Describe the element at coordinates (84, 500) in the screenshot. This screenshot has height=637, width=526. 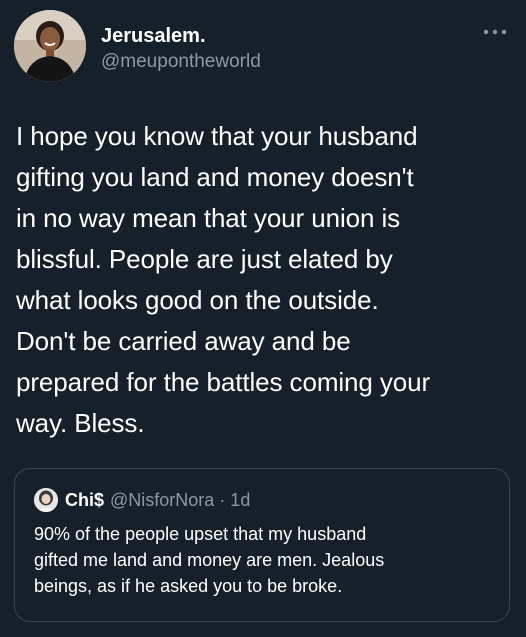
I see `quoted-author-name: Chi$` at that location.